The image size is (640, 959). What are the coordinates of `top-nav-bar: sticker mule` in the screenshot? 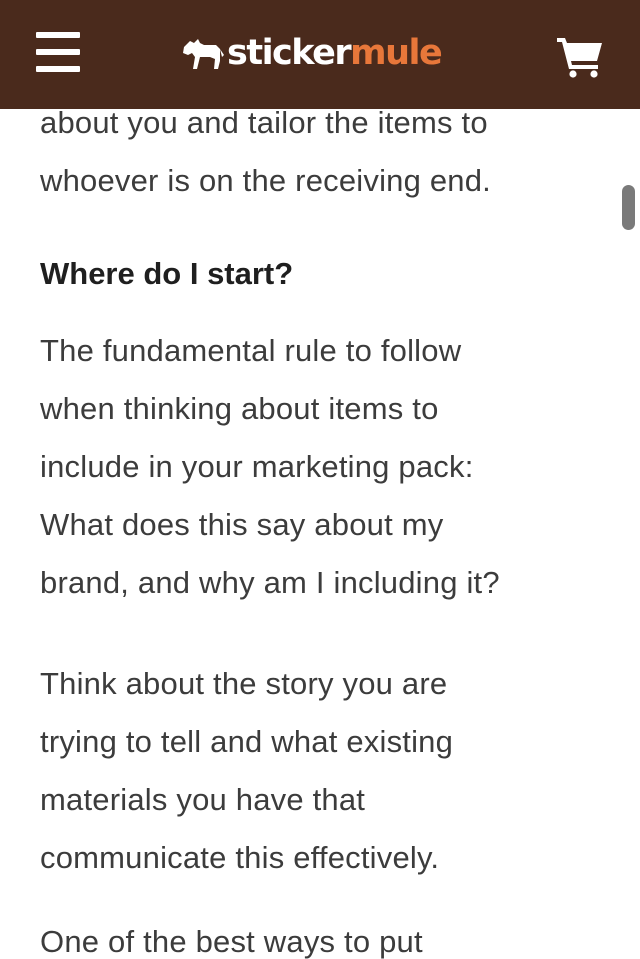 It's located at (320, 54).